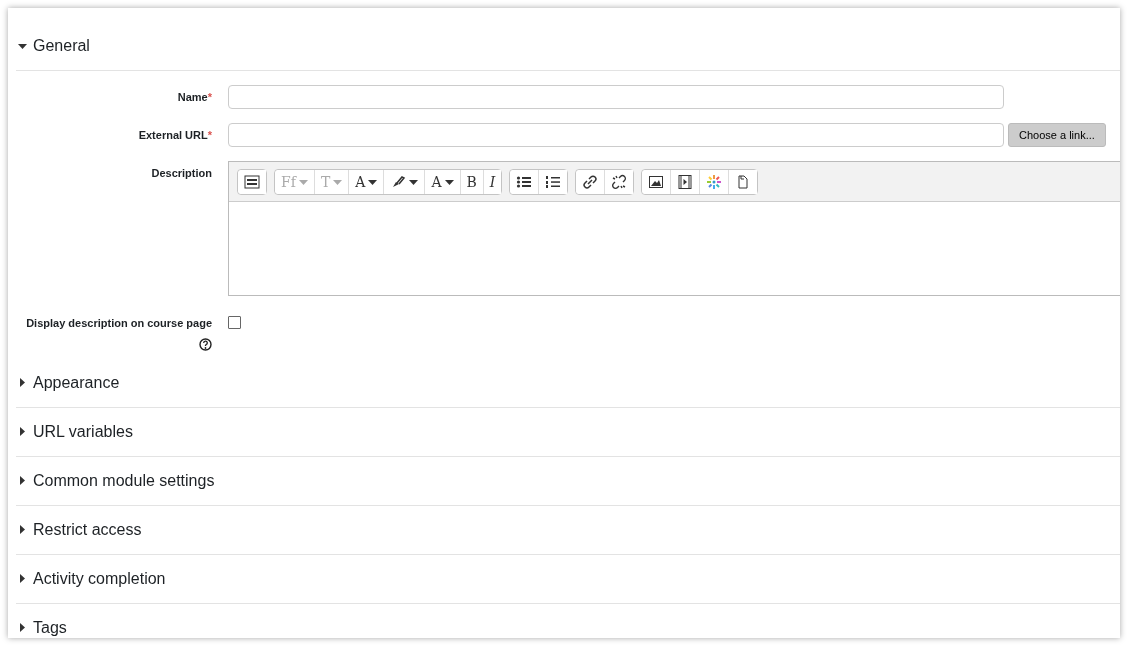  Describe the element at coordinates (685, 182) in the screenshot. I see `film-icon` at that location.